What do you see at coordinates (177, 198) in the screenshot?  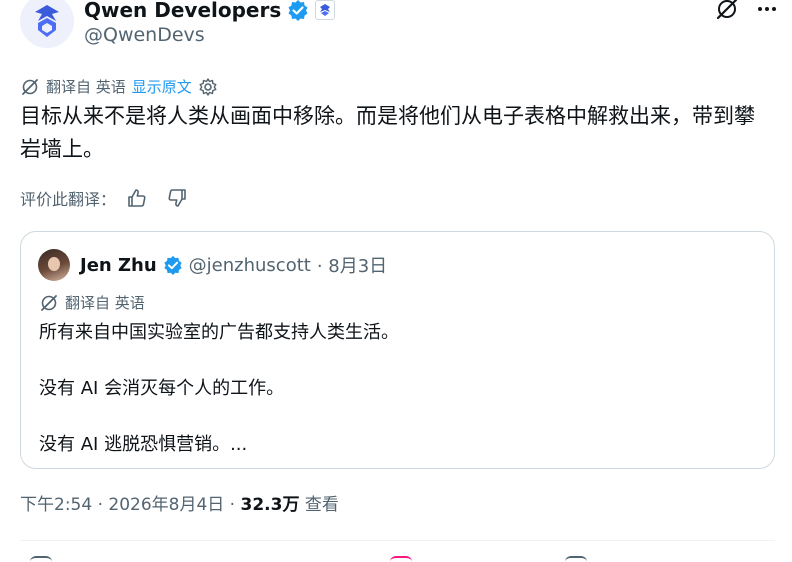 I see `thumbs-down-icon` at bounding box center [177, 198].